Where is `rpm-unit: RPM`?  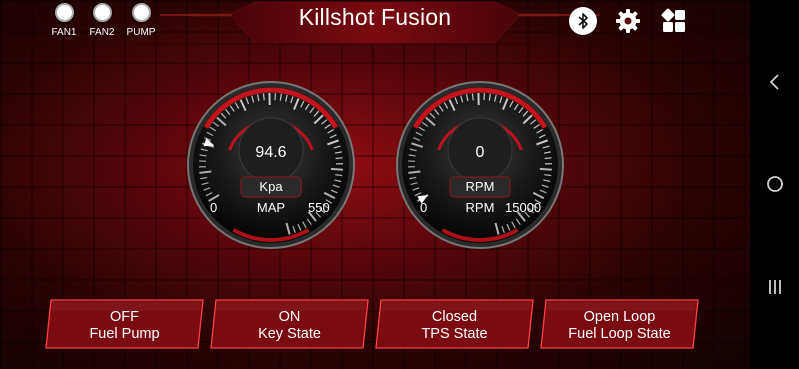
rpm-unit: RPM is located at coordinates (480, 186).